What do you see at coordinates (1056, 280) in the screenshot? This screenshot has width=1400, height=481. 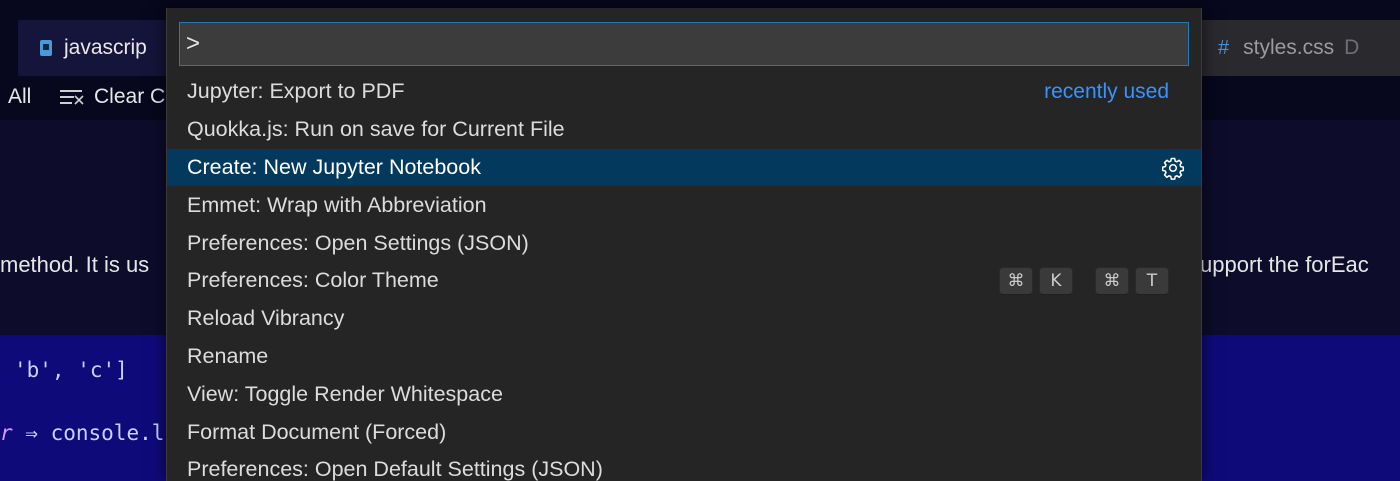 I see `key-k: K` at bounding box center [1056, 280].